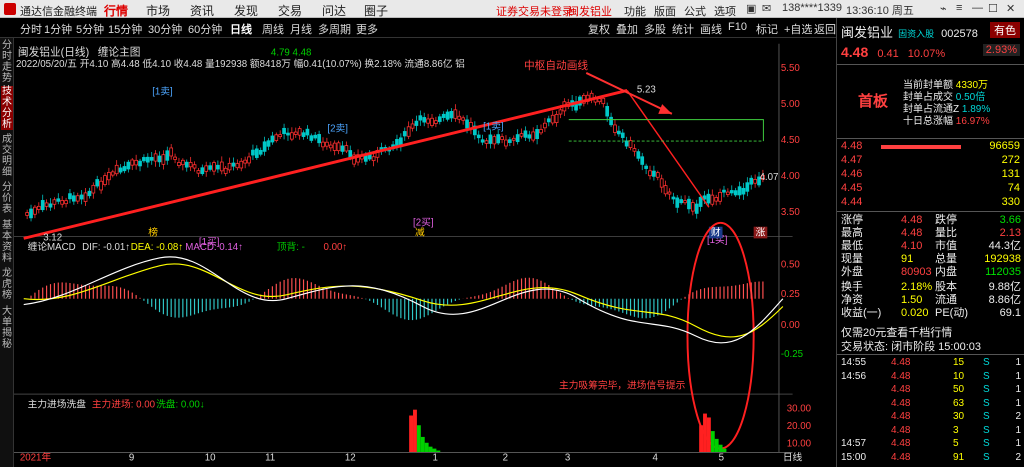 The height and width of the screenshot is (467, 1024). I want to click on tab-big-orders: 大单揭秘, so click(7, 328).